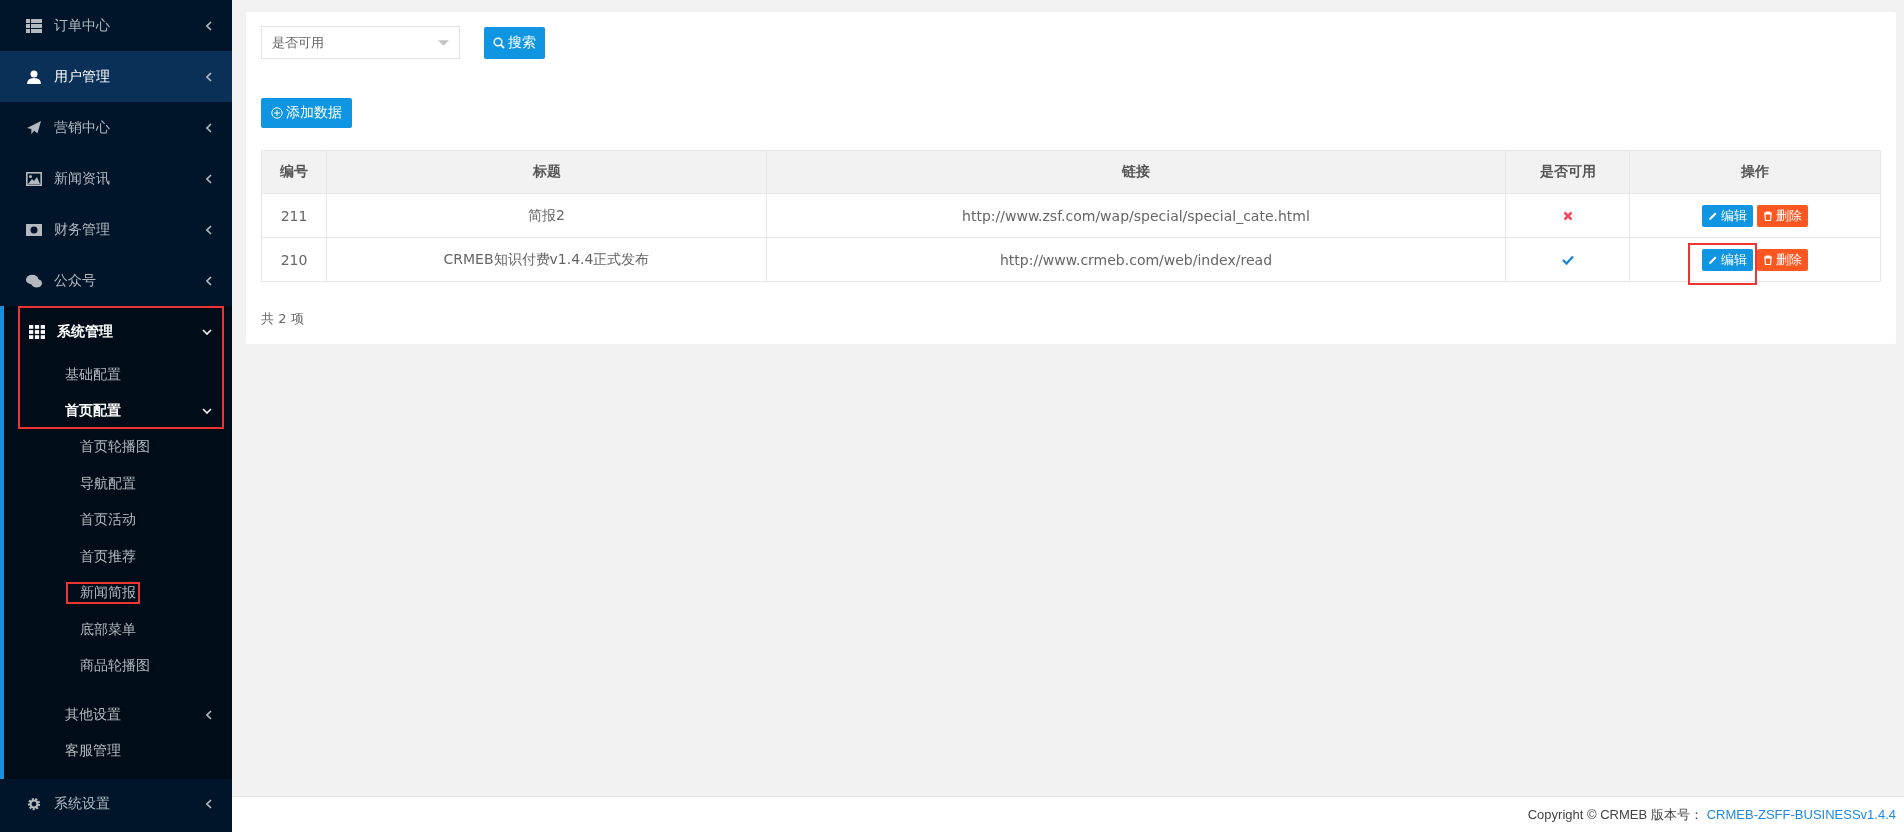 Image resolution: width=1904 pixels, height=832 pixels. Describe the element at coordinates (1136, 215) in the screenshot. I see `table-cell: http://www.zsf.com/wap/special/special_cate.html` at that location.